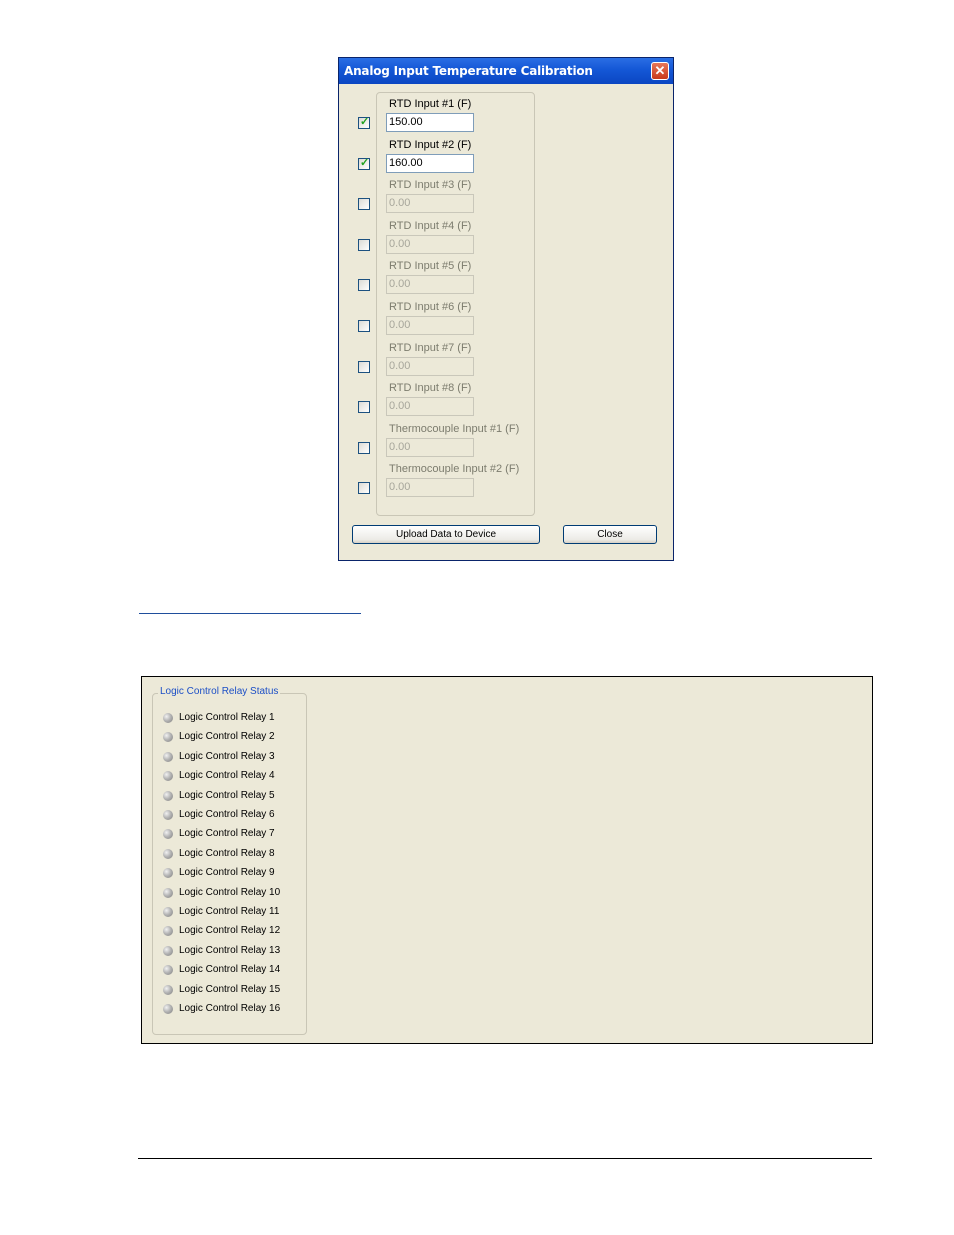 Image resolution: width=954 pixels, height=1235 pixels. What do you see at coordinates (230, 989) in the screenshot?
I see `relay-label: Logic Control Relay 15` at bounding box center [230, 989].